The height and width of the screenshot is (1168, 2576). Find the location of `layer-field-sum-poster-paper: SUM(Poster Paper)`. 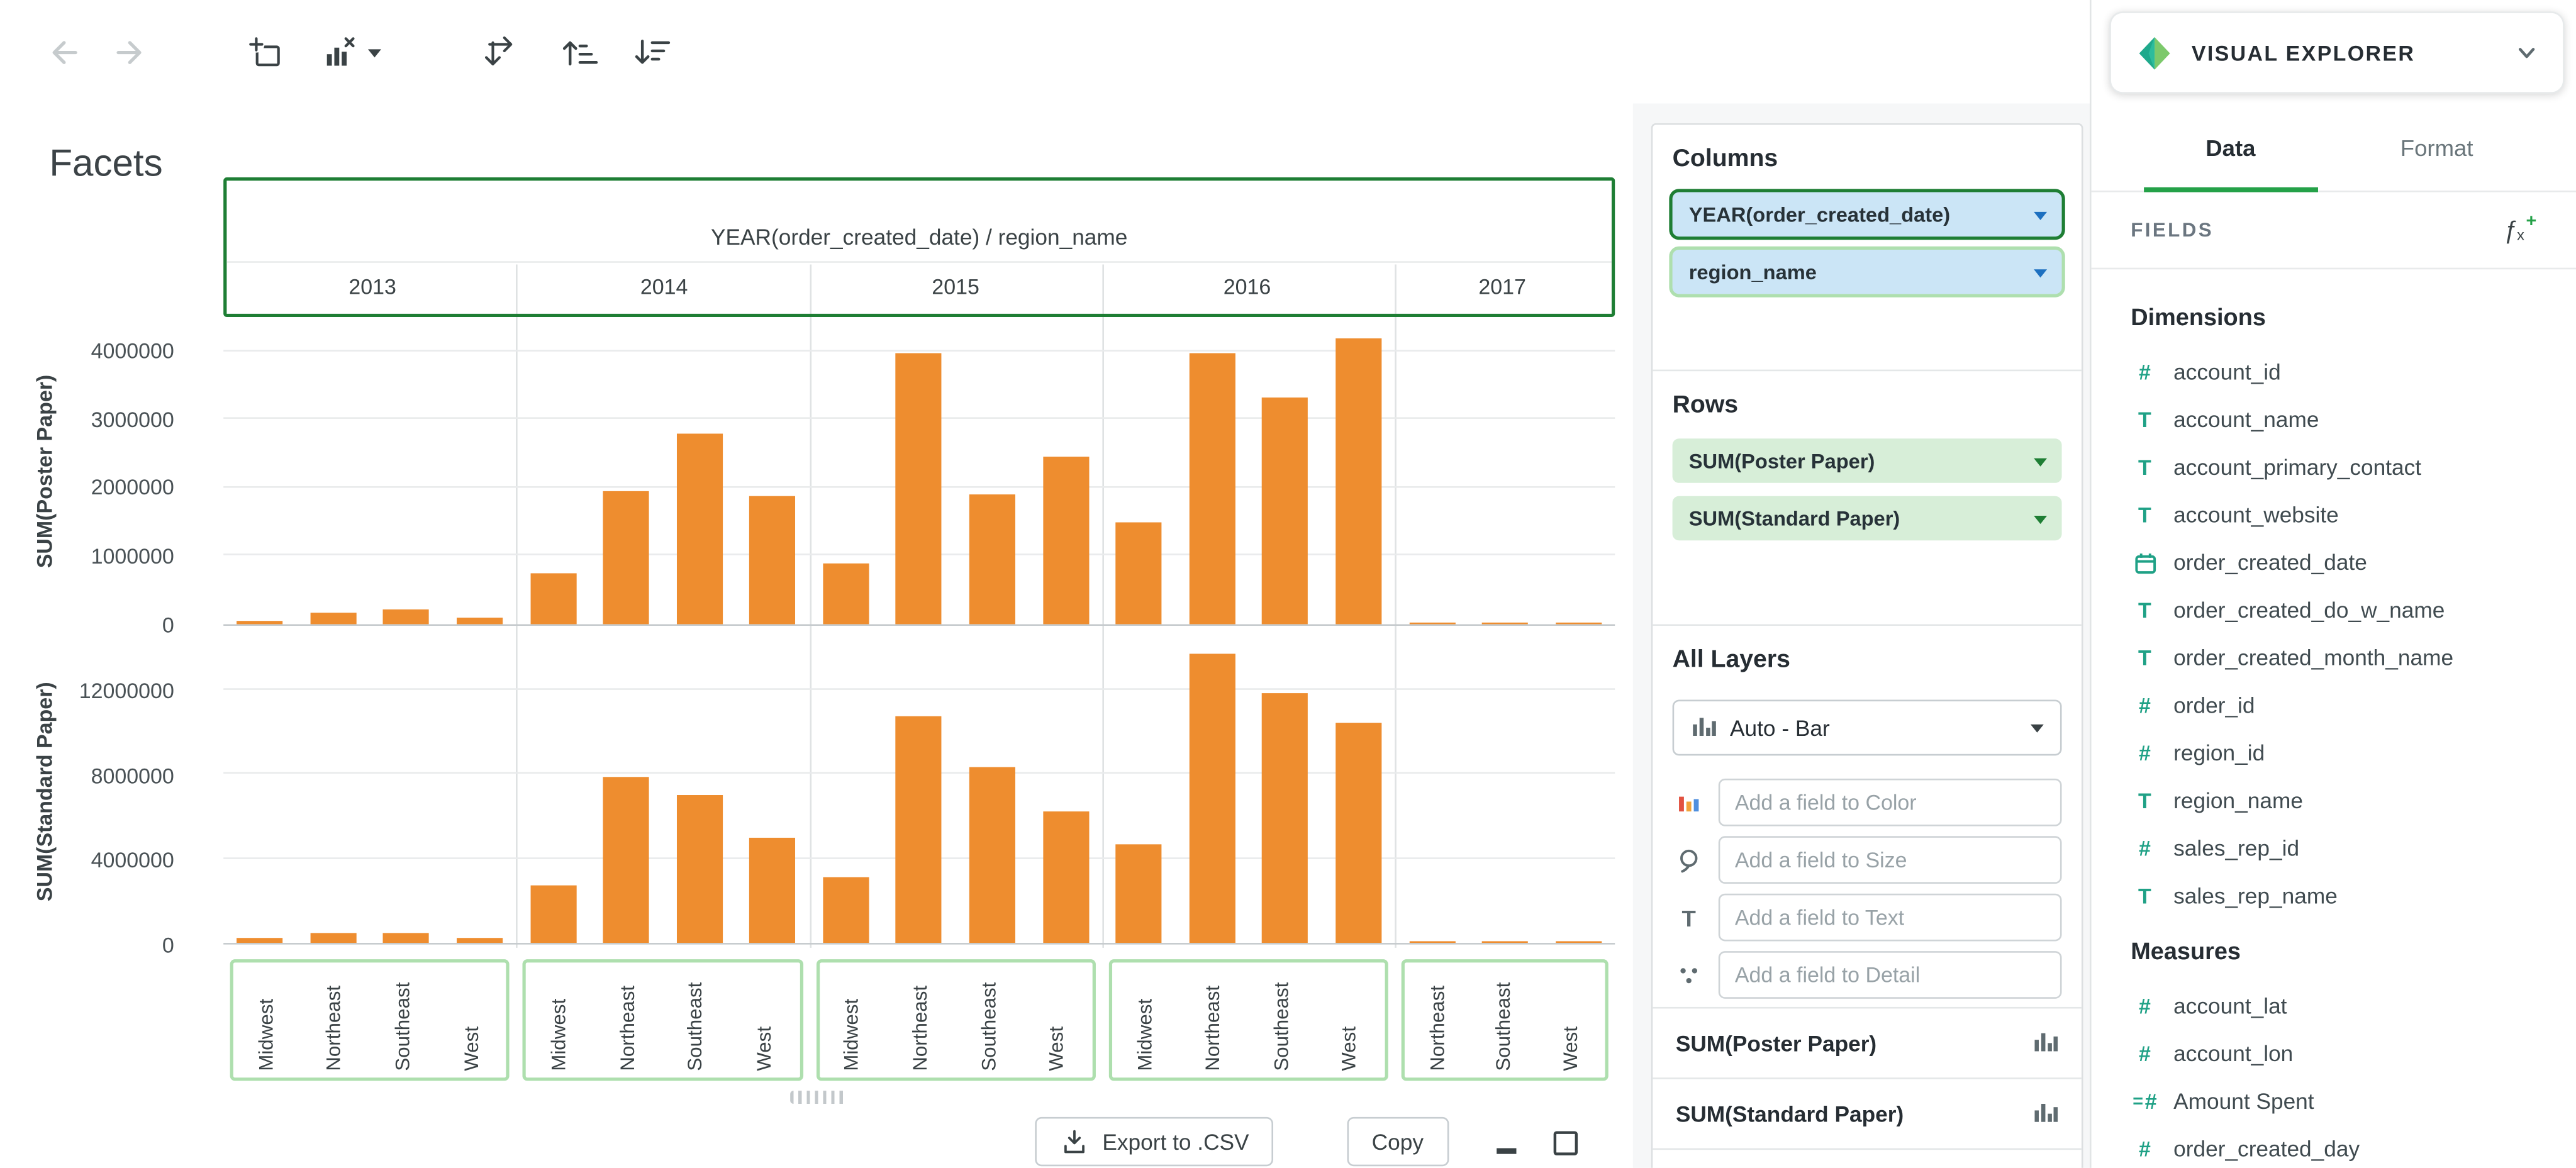

layer-field-sum-poster-paper: SUM(Poster Paper) is located at coordinates (1867, 1041).